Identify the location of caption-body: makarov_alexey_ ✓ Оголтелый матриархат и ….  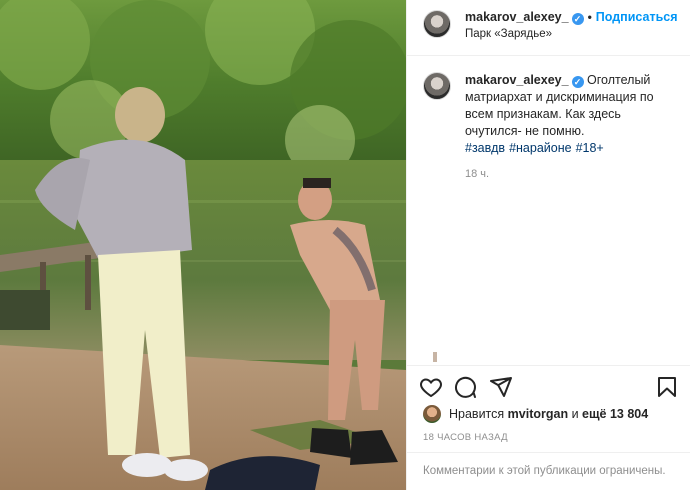
(570, 114).